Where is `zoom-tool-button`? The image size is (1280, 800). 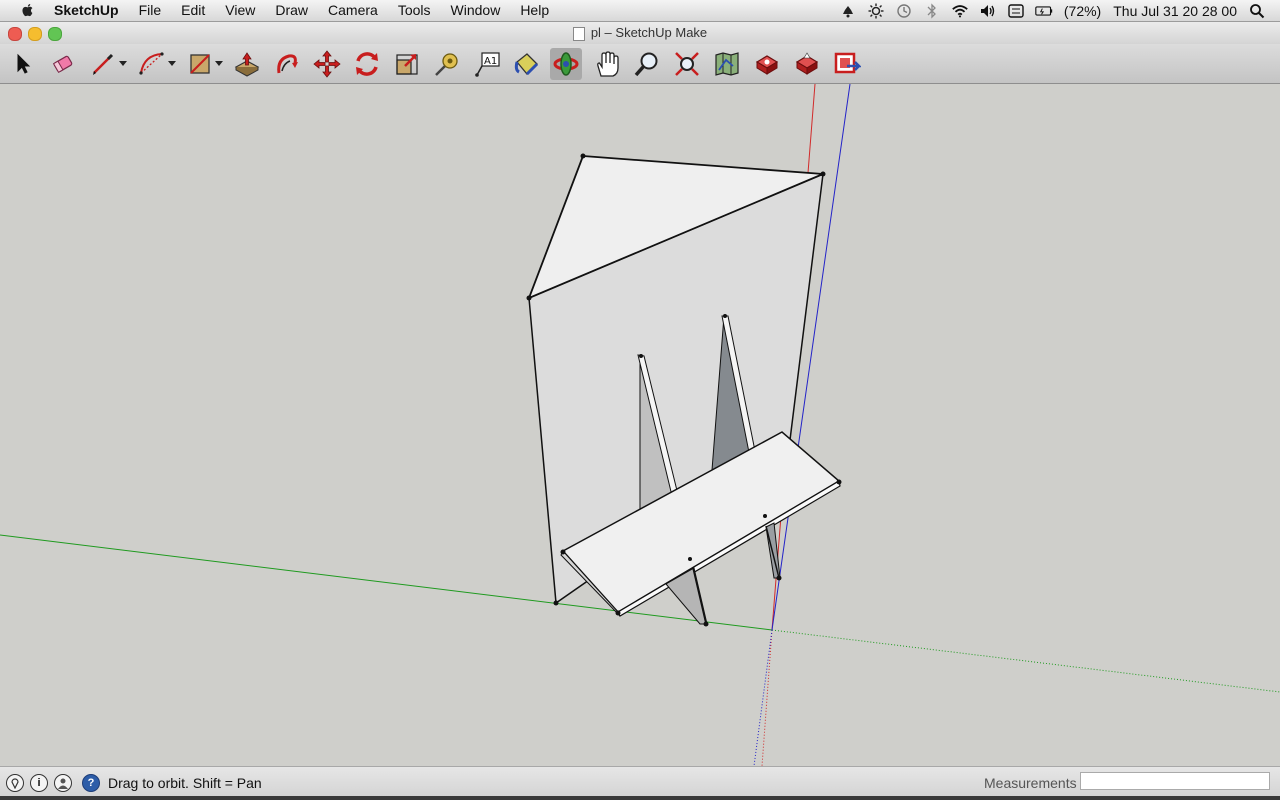 zoom-tool-button is located at coordinates (647, 64).